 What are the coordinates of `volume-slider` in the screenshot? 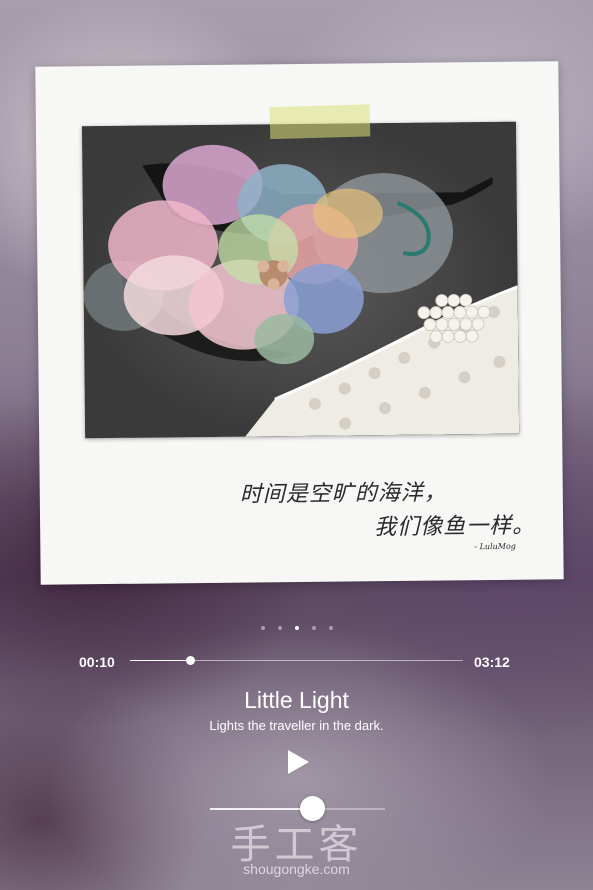 It's located at (297, 808).